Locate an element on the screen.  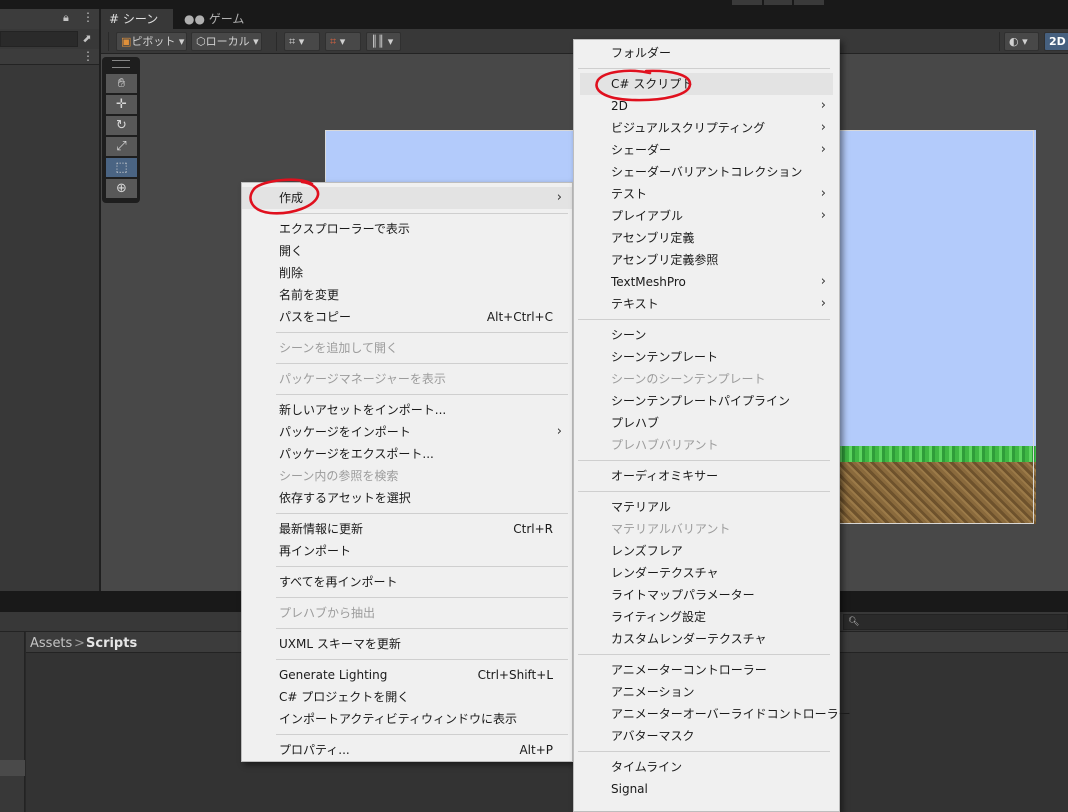
menu-item: アニメーターコントローラー is located at coordinates (706, 670).